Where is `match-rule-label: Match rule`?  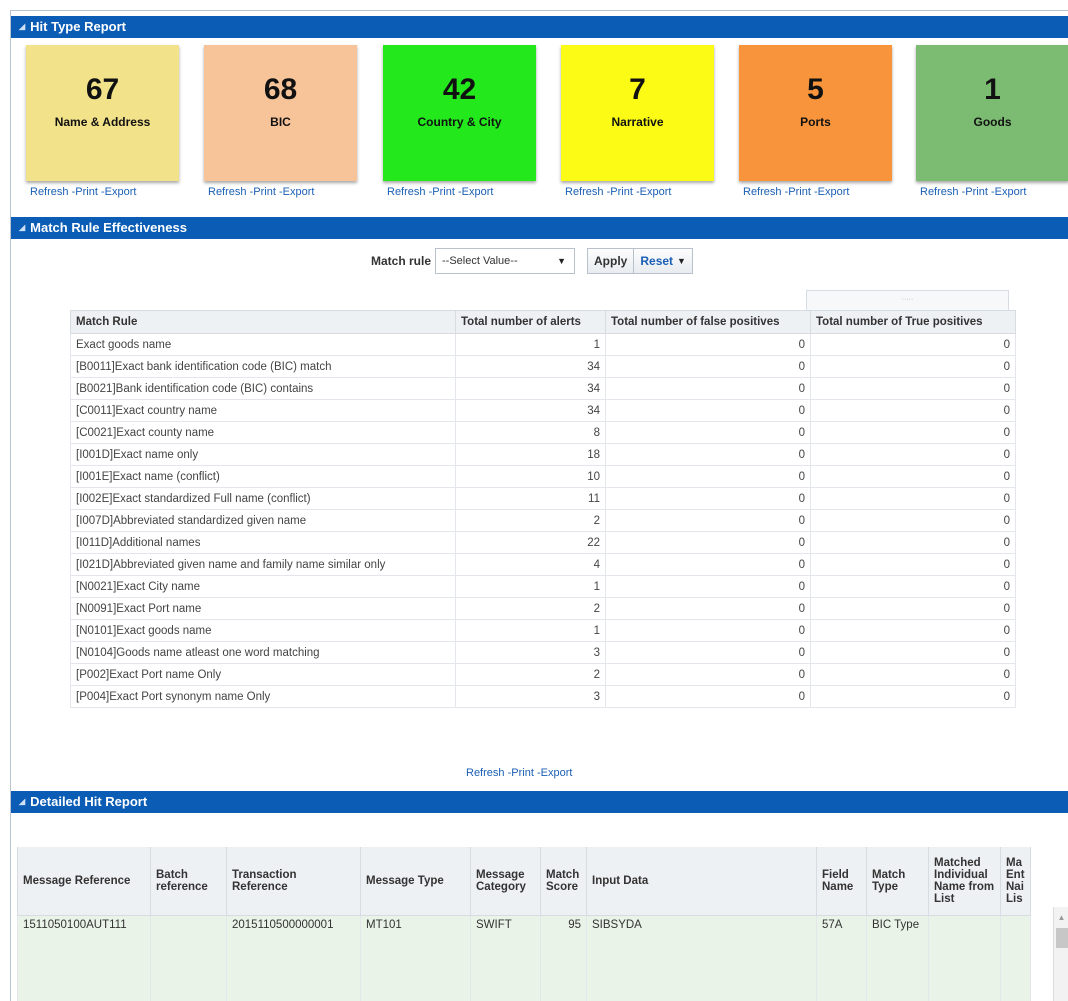 match-rule-label: Match rule is located at coordinates (401, 261).